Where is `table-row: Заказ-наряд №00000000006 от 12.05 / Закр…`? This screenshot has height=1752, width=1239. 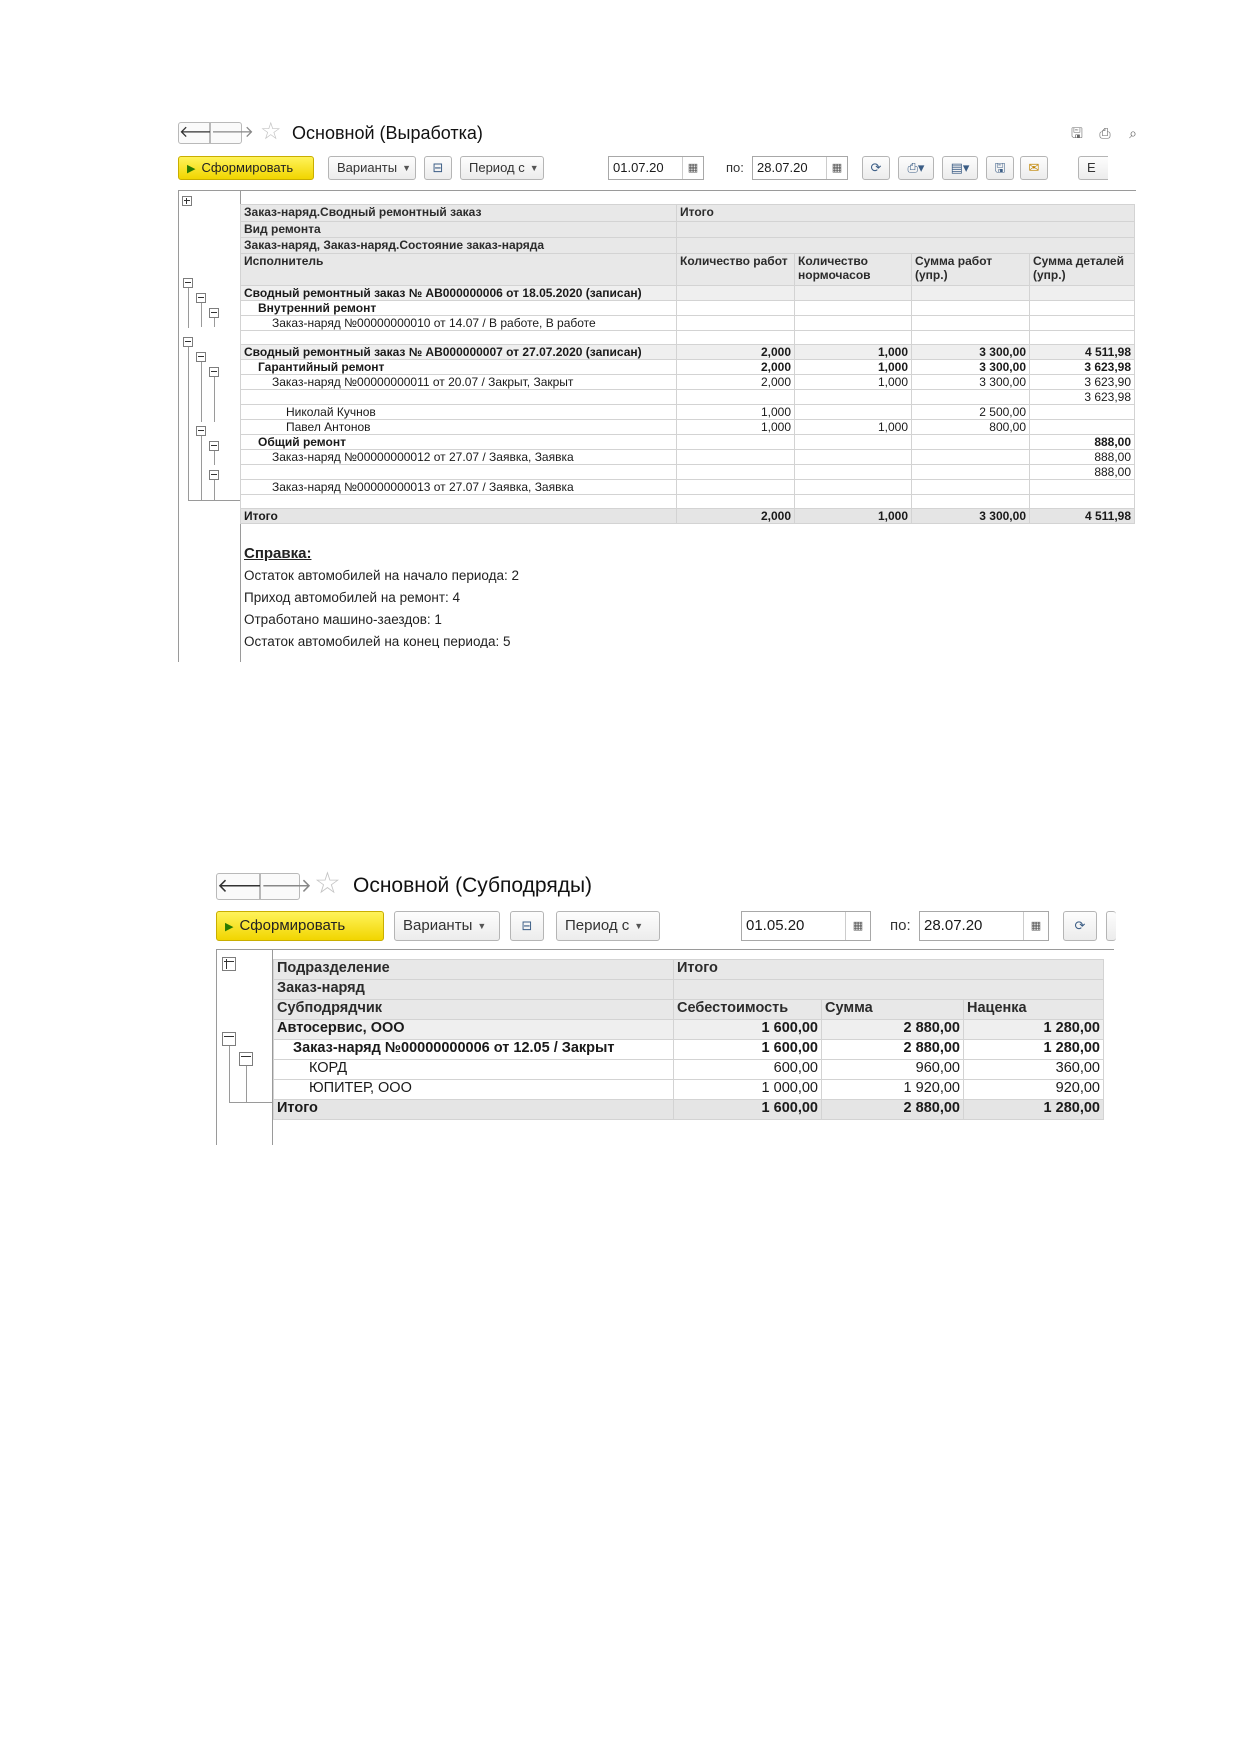 table-row: Заказ-наряд №00000000006 от 12.05 / Закр… is located at coordinates (688, 1049).